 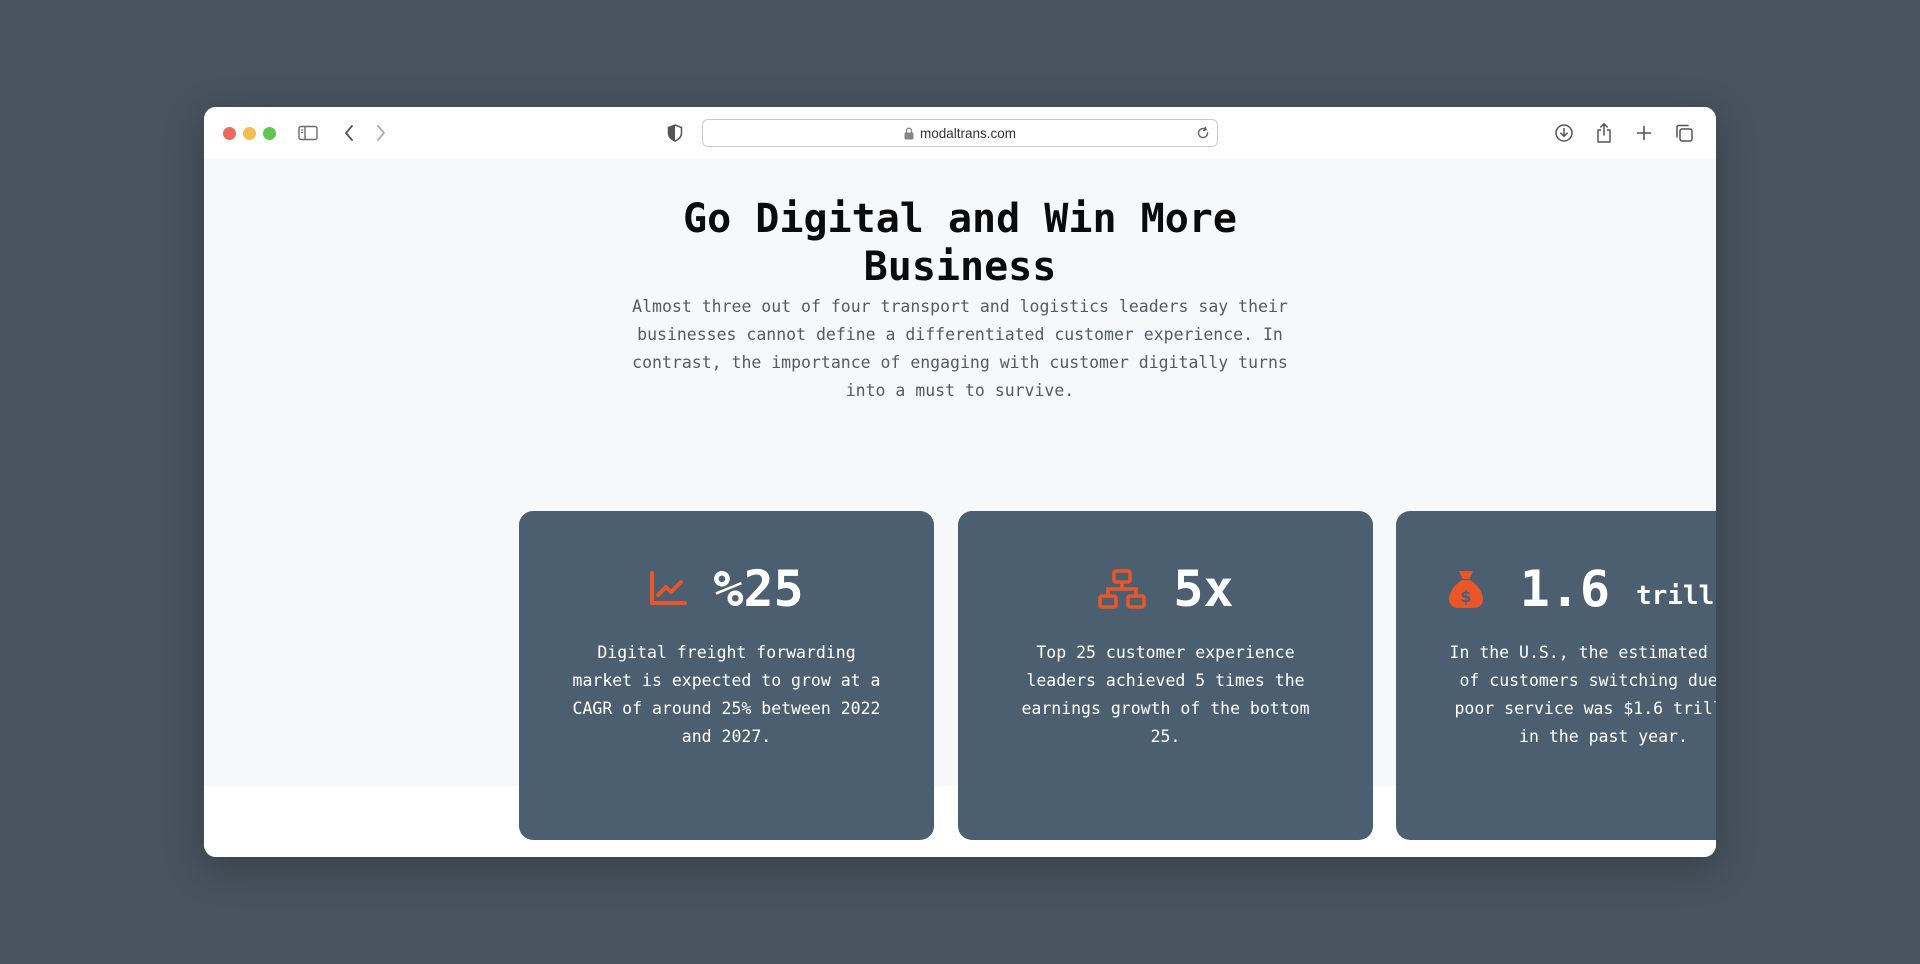 I want to click on tab-overview-icon, so click(x=1684, y=133).